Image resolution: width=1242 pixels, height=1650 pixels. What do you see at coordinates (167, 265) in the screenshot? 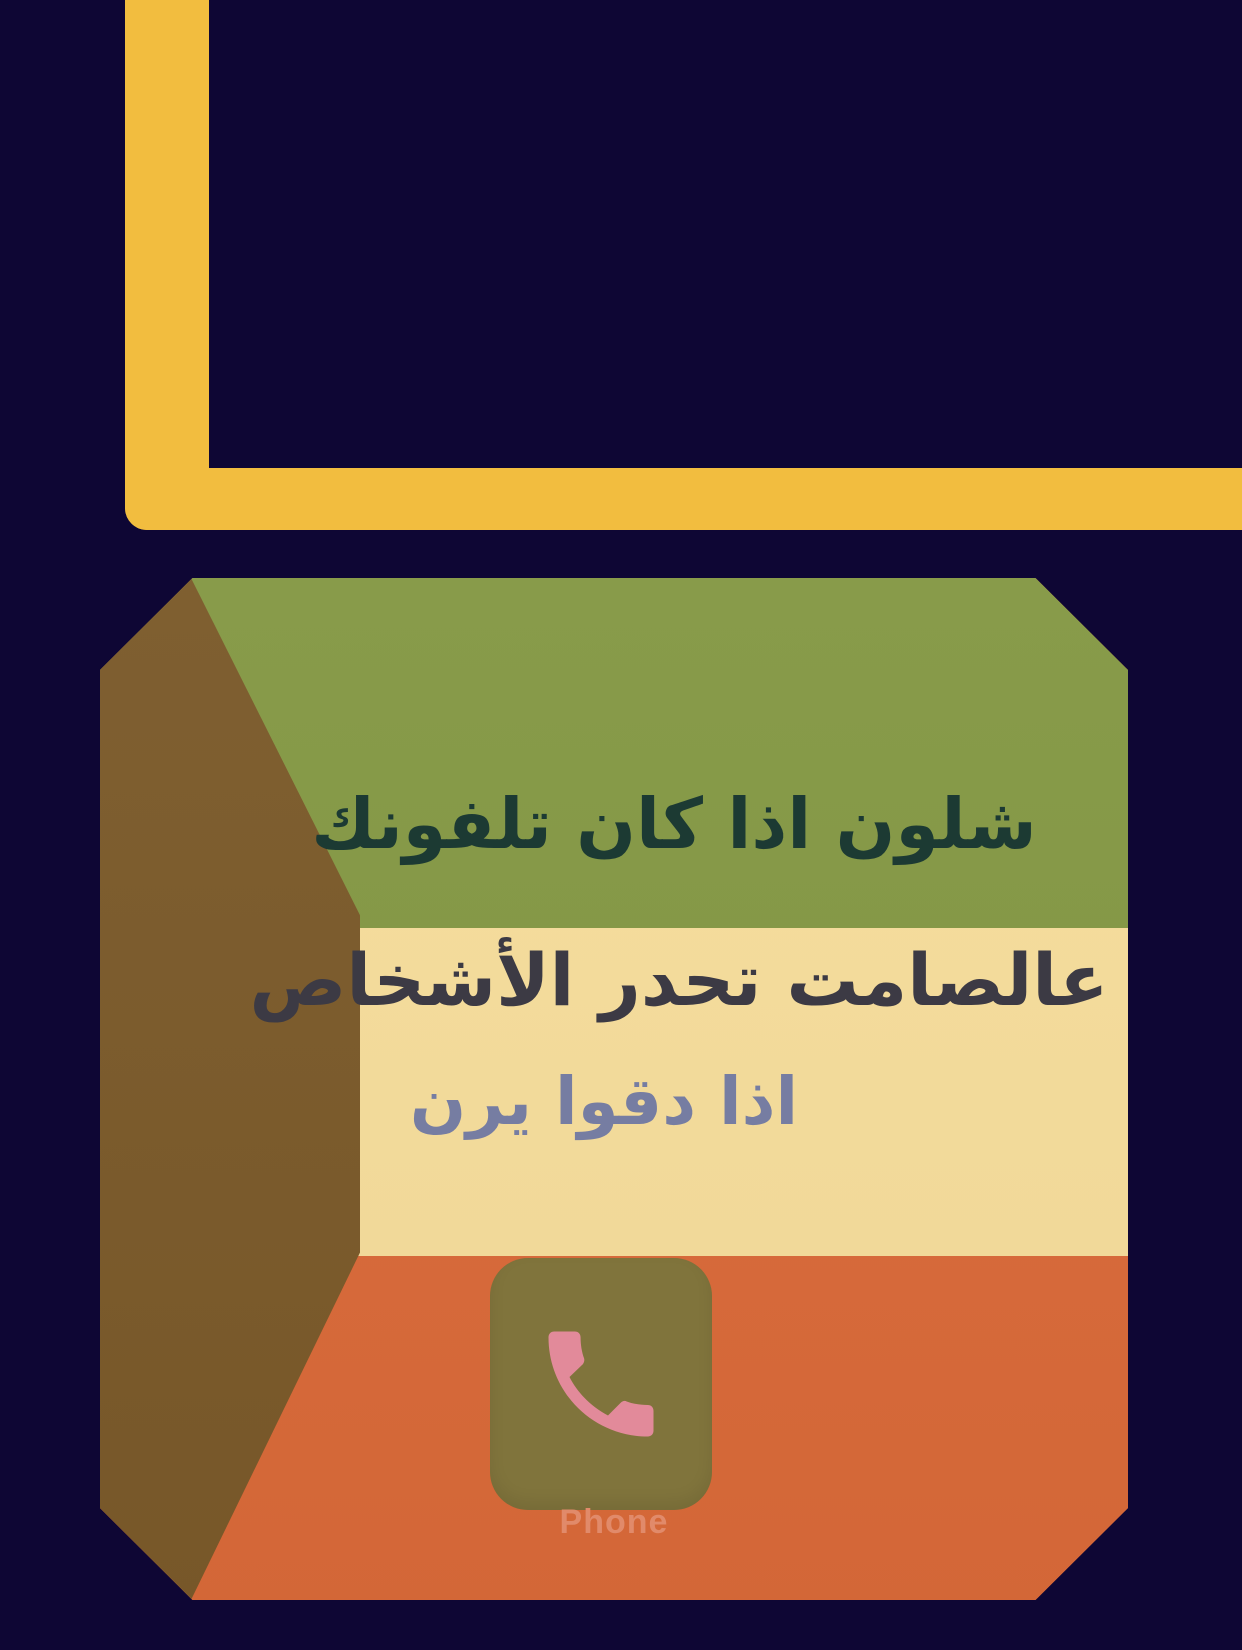
I see `yellow-frame-vertical` at bounding box center [167, 265].